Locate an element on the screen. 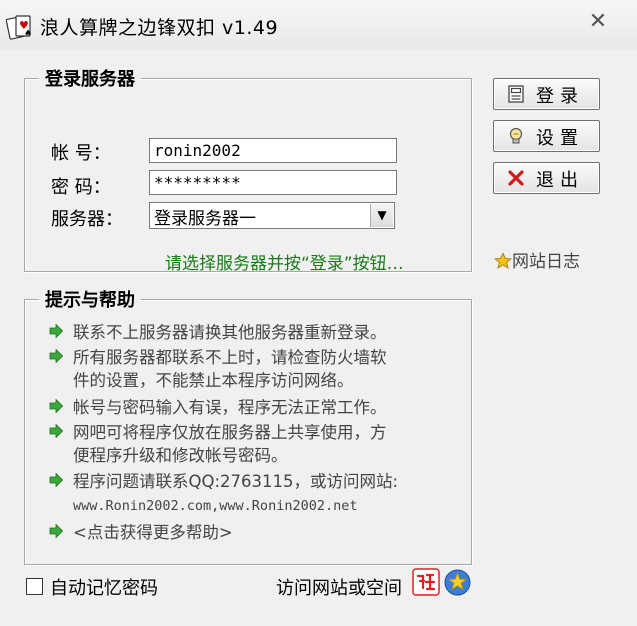 The image size is (637, 626). login-icon is located at coordinates (516, 94).